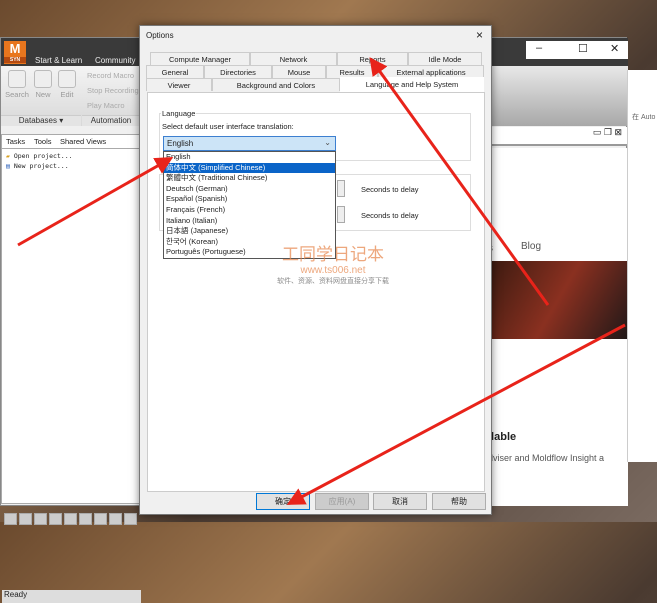 Image resolution: width=657 pixels, height=603 pixels. Describe the element at coordinates (614, 48) in the screenshot. I see `close-icon: ✕` at that location.